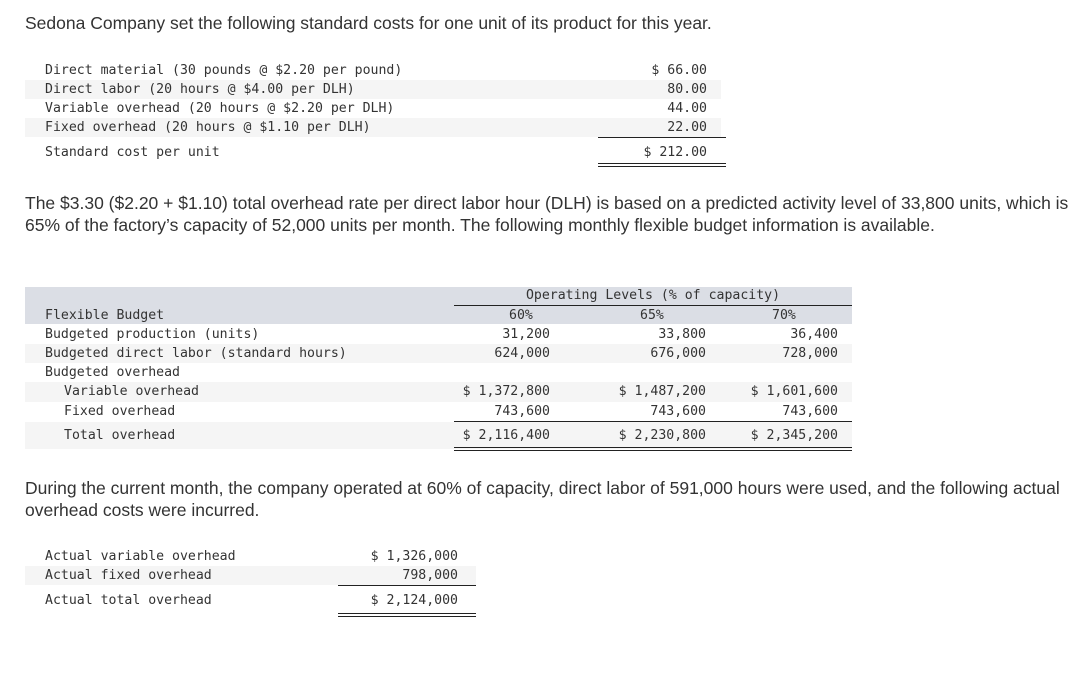 This screenshot has width=1080, height=674. I want to click on value-70: 728,000, so click(810, 353).